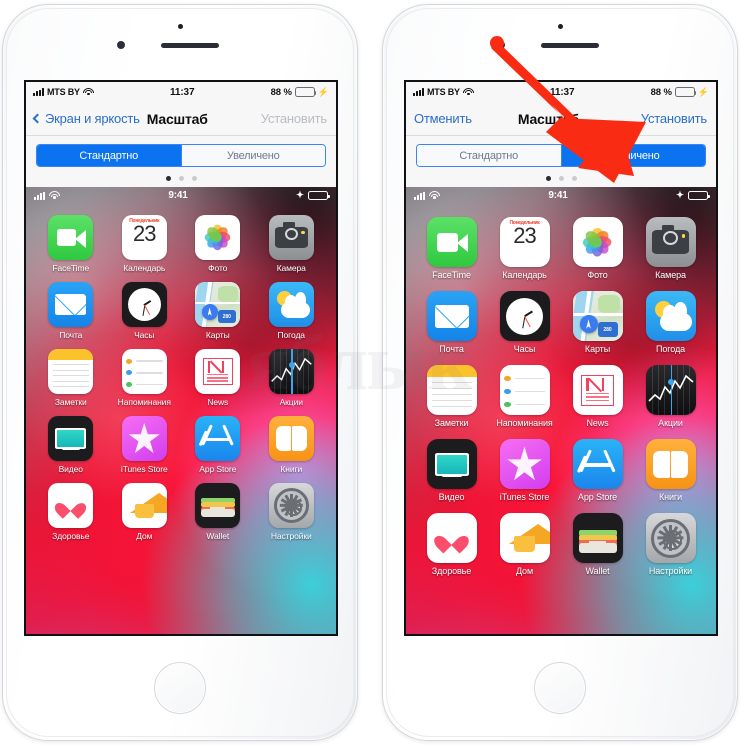 Image resolution: width=740 pixels, height=745 pixels. I want to click on cellular-signal-icon, so click(419, 195).